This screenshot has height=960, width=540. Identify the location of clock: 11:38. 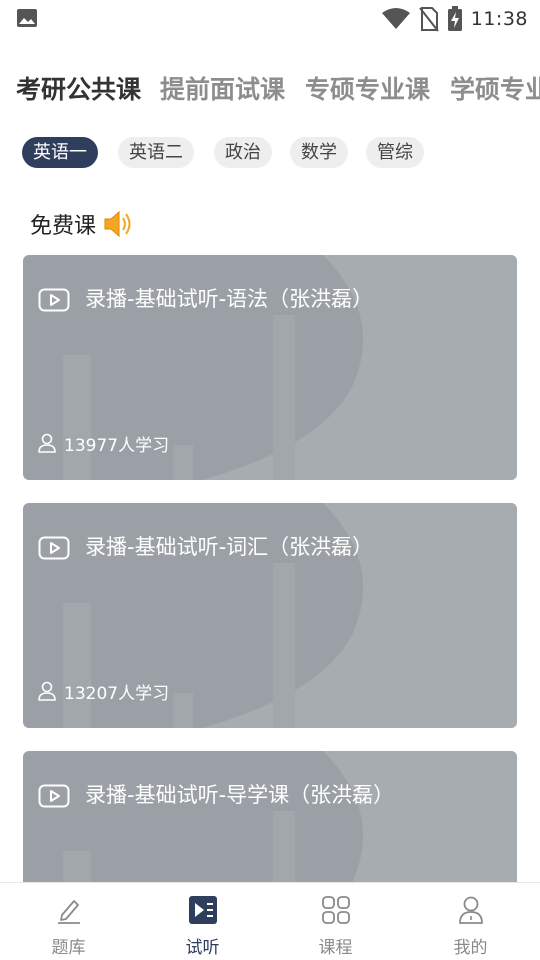
(499, 19).